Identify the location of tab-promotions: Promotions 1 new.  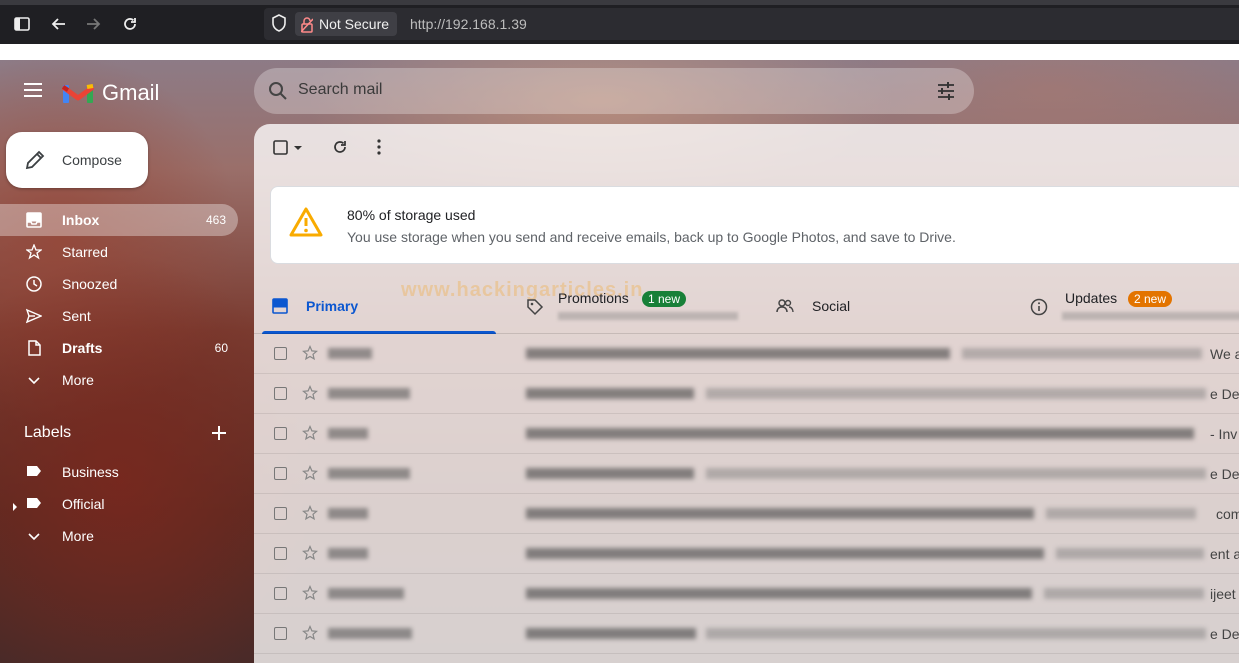
(633, 306).